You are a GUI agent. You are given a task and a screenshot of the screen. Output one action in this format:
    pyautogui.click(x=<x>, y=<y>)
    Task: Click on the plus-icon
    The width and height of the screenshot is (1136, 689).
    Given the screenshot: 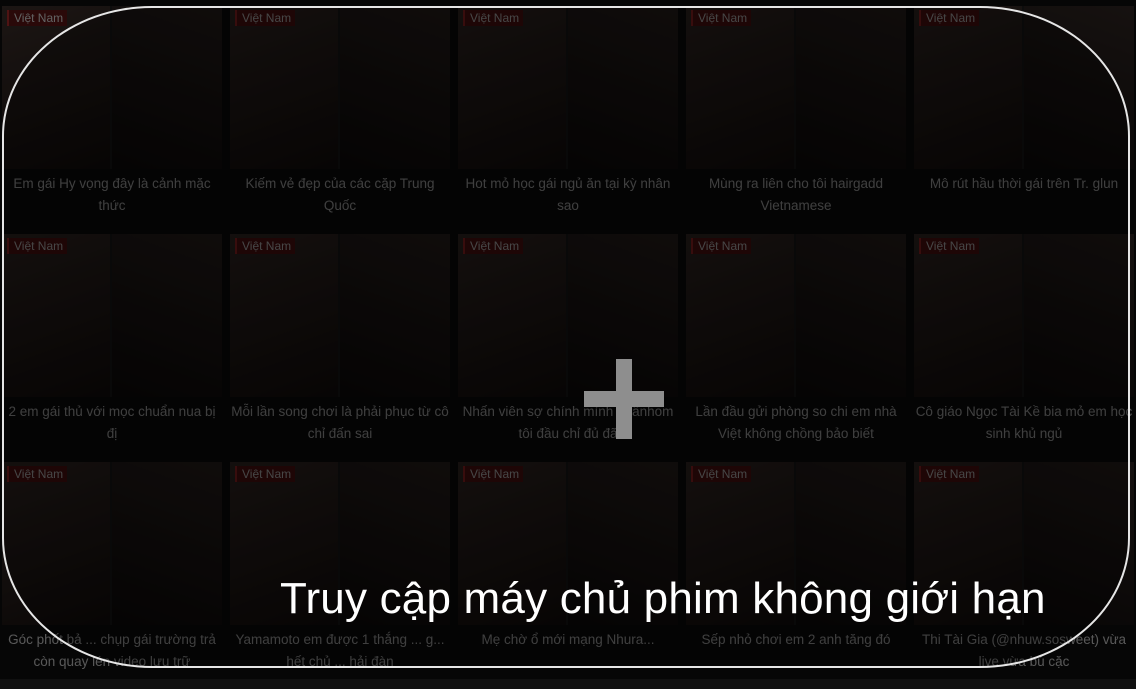 What is the action you would take?
    pyautogui.click(x=624, y=399)
    